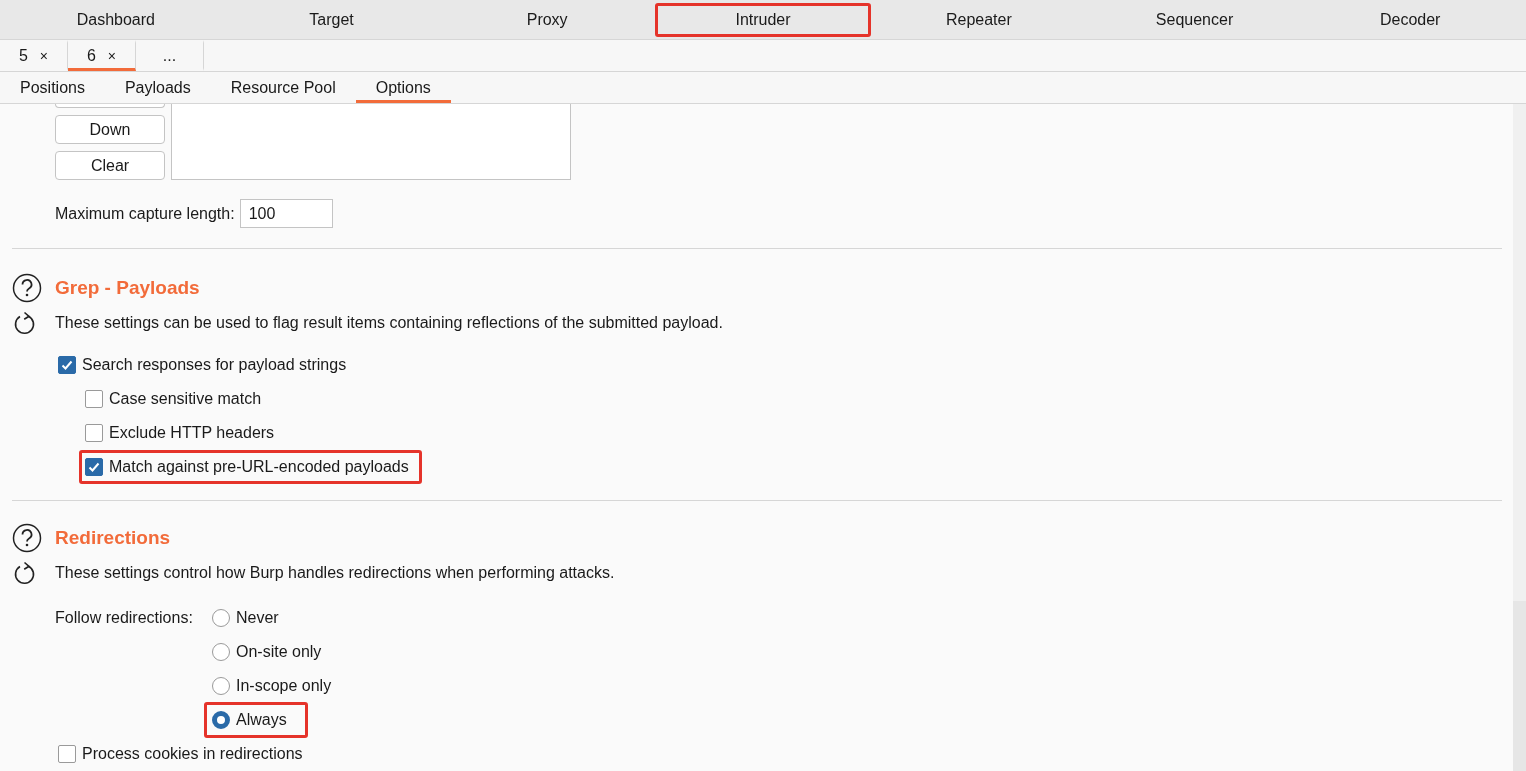  Describe the element at coordinates (261, 720) in the screenshot. I see `radio-label: Always` at that location.